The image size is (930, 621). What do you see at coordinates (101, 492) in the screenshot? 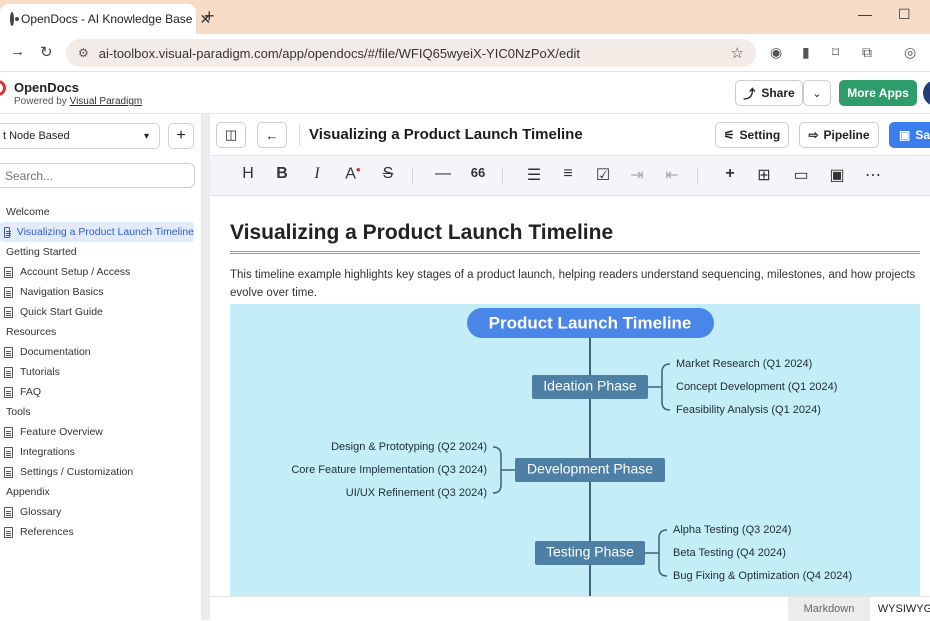
I see `tree-section-header: Appendix` at bounding box center [101, 492].